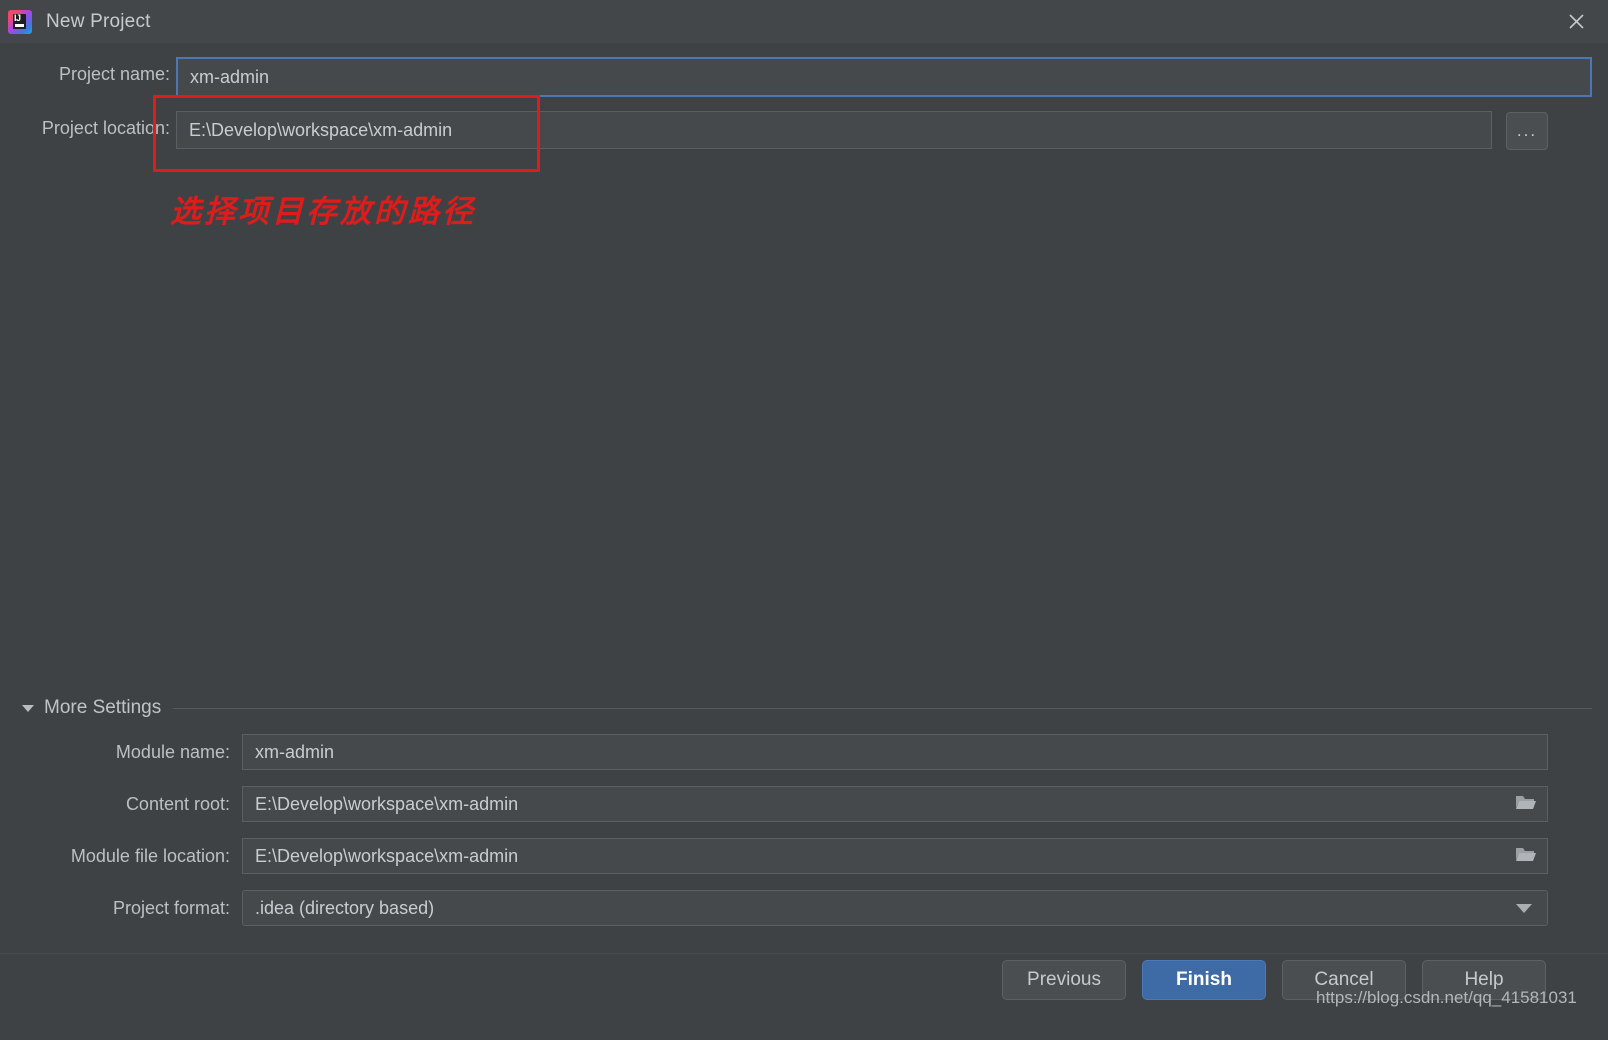  Describe the element at coordinates (172, 752) in the screenshot. I see `module-name-label: Module name:` at that location.